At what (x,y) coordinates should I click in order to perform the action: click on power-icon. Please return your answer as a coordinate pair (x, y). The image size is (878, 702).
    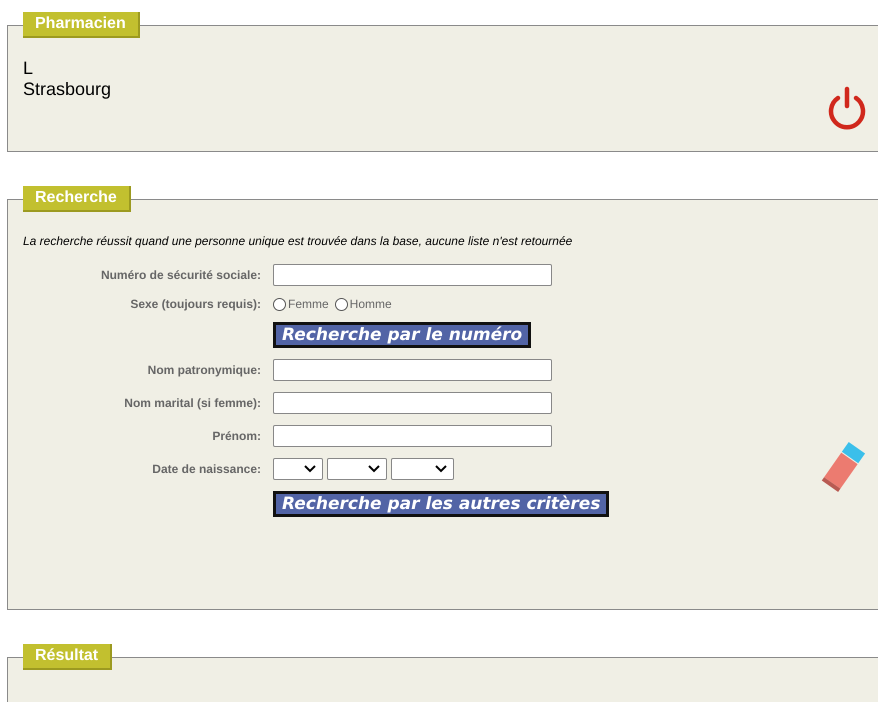
    Looking at the image, I should click on (847, 108).